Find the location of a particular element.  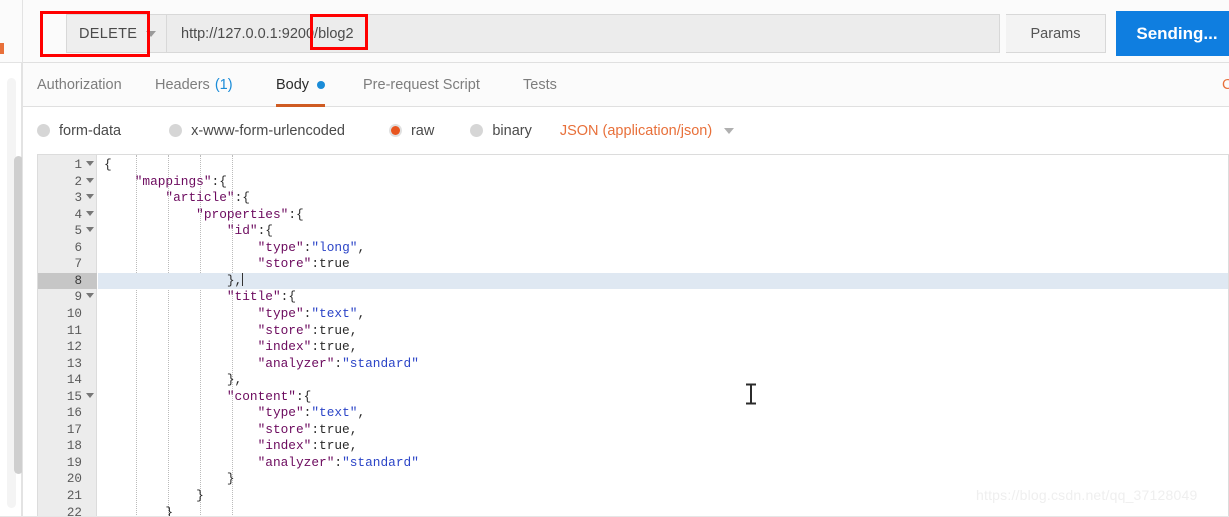

editor-line: 5 "id":{ is located at coordinates (633, 231).